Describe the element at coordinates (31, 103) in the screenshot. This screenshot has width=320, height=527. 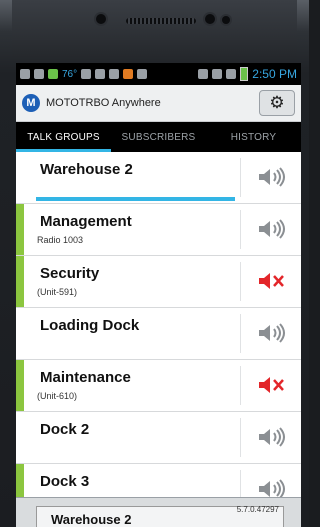
I see `motorola-logo-icon: M` at that location.